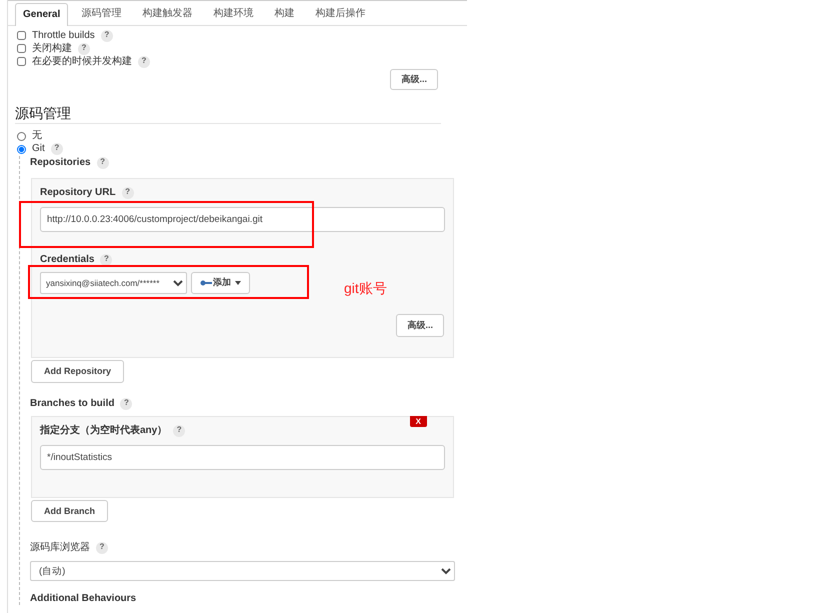 This screenshot has width=814, height=613. I want to click on tab: 构建后操作, so click(340, 13).